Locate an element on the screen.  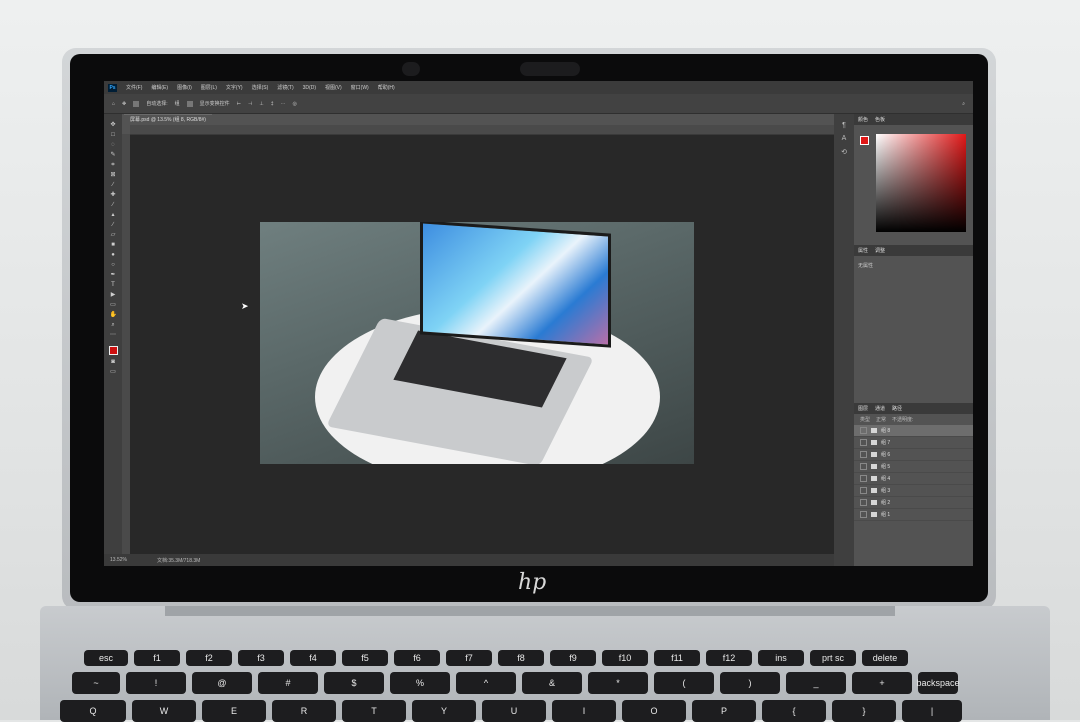
zoom-icon: ⌕ is located at coordinates (113, 325).